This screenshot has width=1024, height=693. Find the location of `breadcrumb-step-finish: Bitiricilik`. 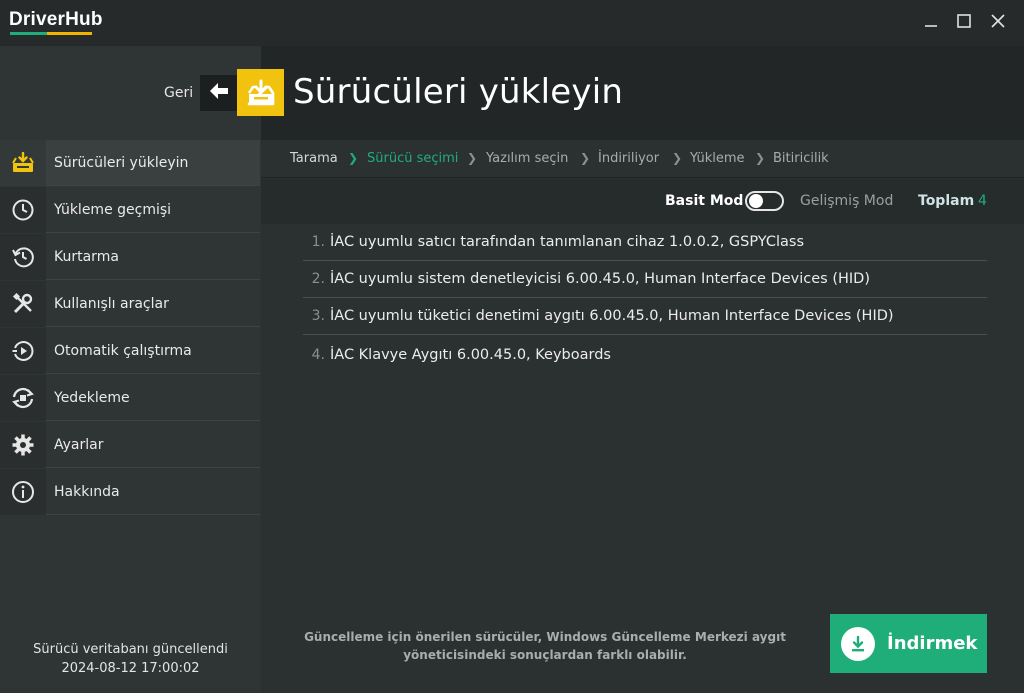

breadcrumb-step-finish: Bitiricilik is located at coordinates (801, 158).